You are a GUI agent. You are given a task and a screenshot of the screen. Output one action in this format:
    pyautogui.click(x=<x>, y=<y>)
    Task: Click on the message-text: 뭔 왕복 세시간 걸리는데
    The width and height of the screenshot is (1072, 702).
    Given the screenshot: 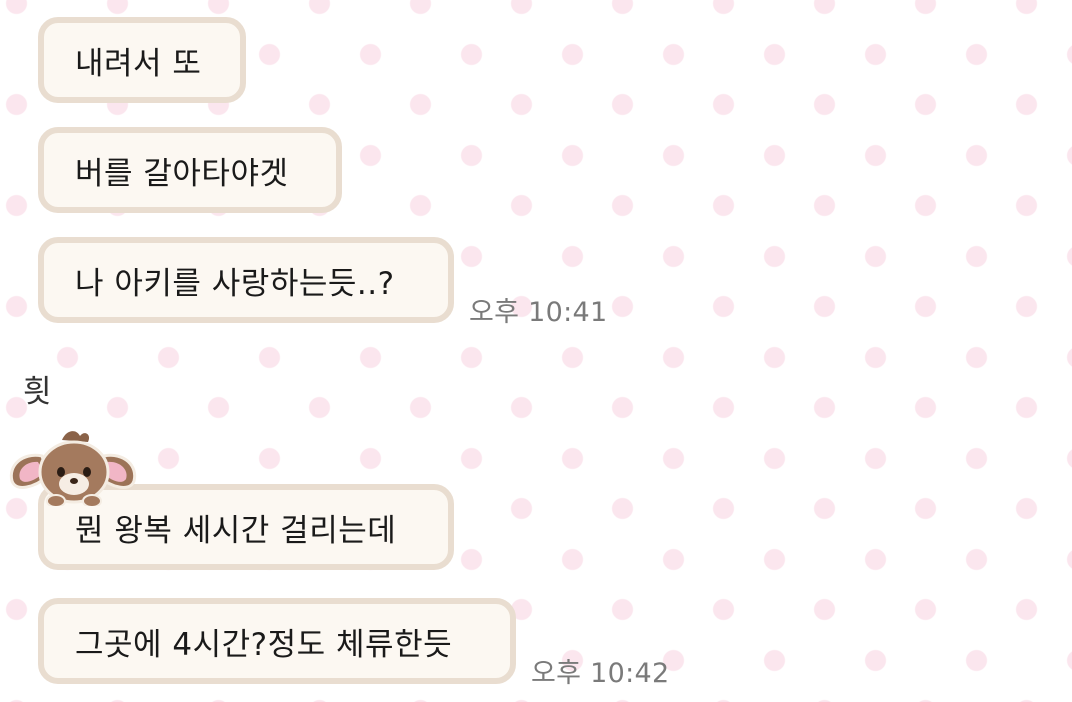 What is the action you would take?
    pyautogui.click(x=236, y=530)
    